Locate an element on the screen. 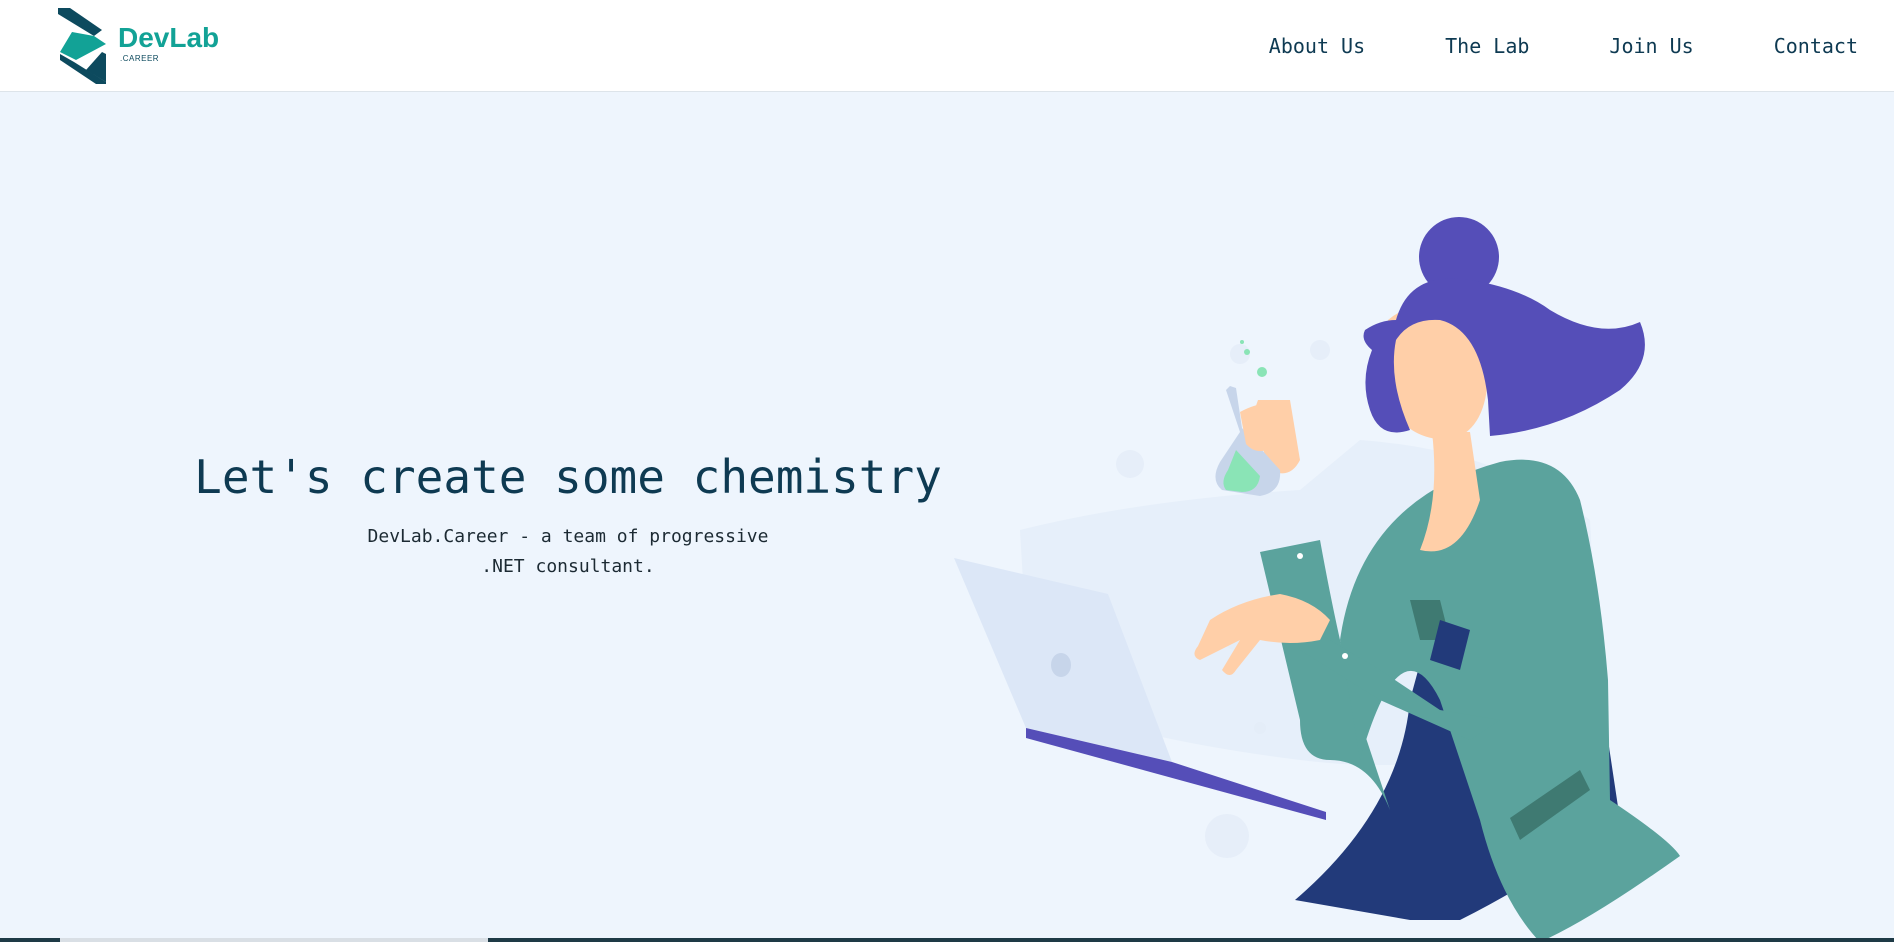 This screenshot has height=942, width=1894. main-nav: About Us The Lab Join Us Contact is located at coordinates (1523, 46).